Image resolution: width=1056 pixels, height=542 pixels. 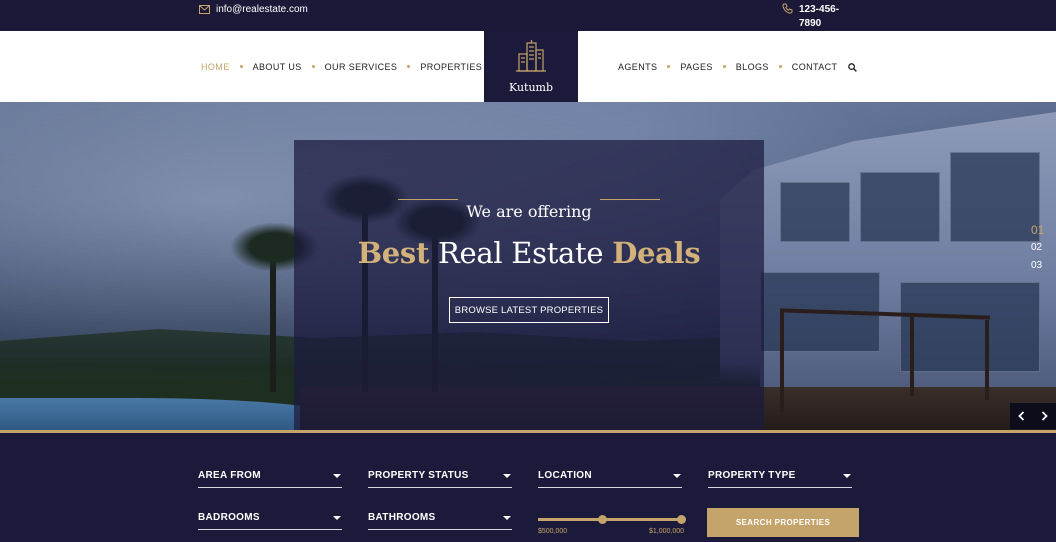 What do you see at coordinates (277, 66) in the screenshot?
I see `nav-item-label: ABOUT US` at bounding box center [277, 66].